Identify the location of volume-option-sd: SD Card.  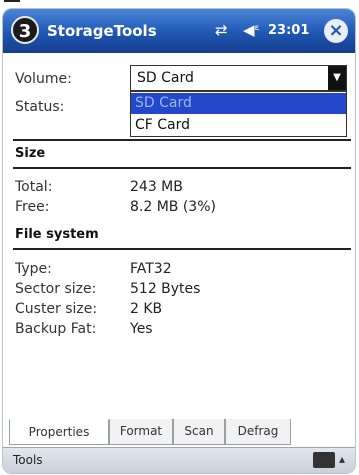
(238, 103).